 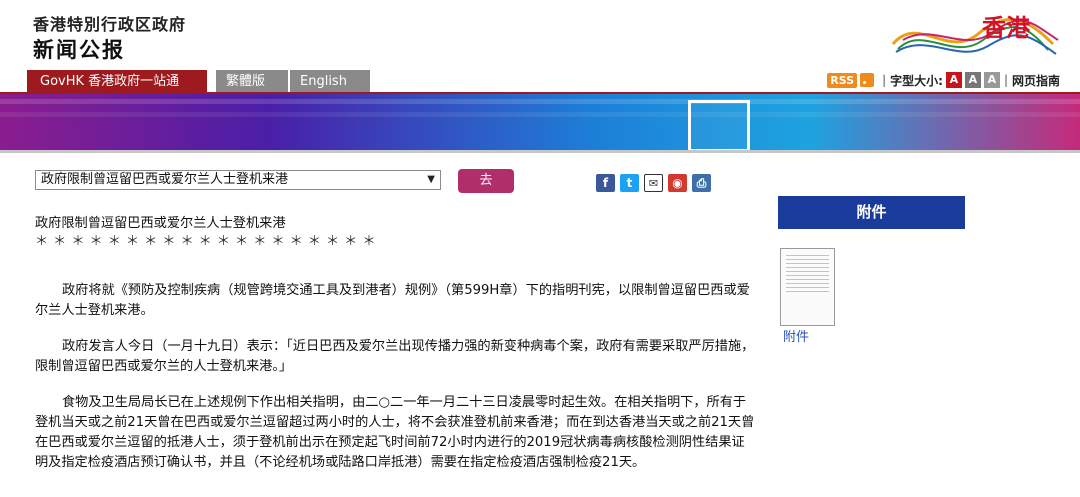 I want to click on traditional-chinese-link: 繁體版, so click(x=252, y=82).